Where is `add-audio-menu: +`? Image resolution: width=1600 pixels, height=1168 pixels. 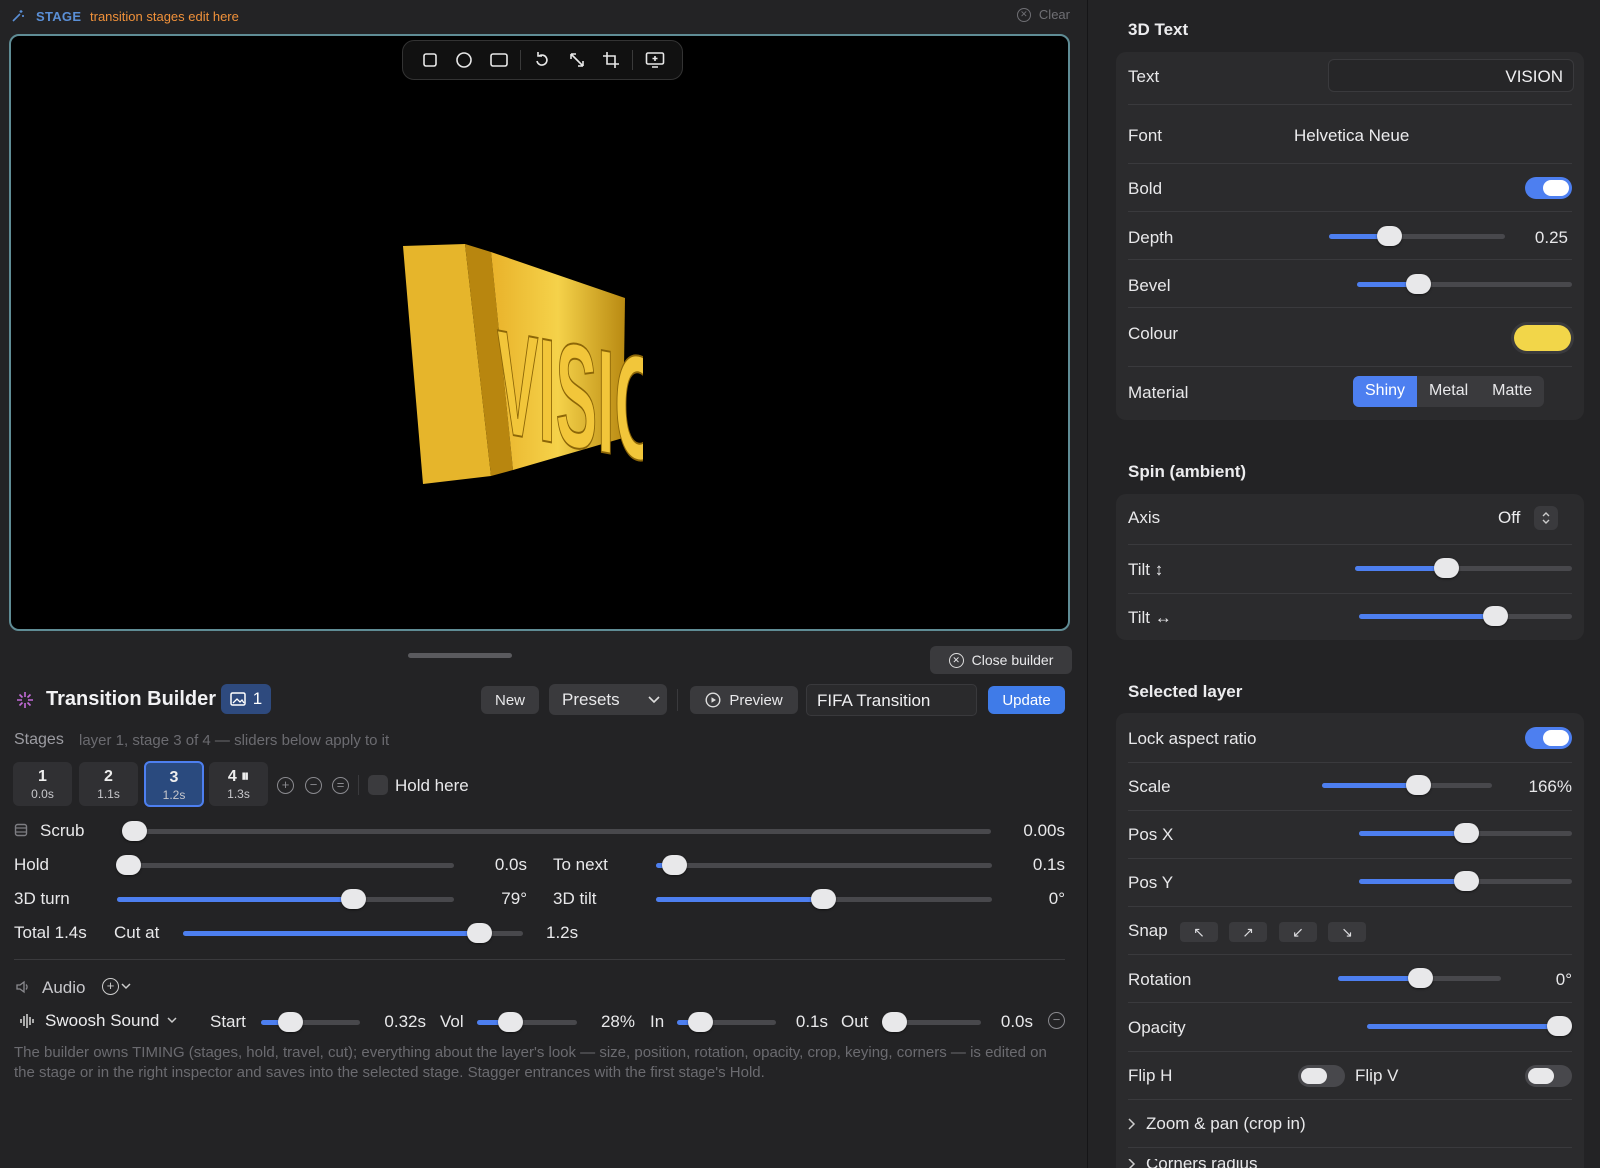
add-audio-menu: + is located at coordinates (116, 986).